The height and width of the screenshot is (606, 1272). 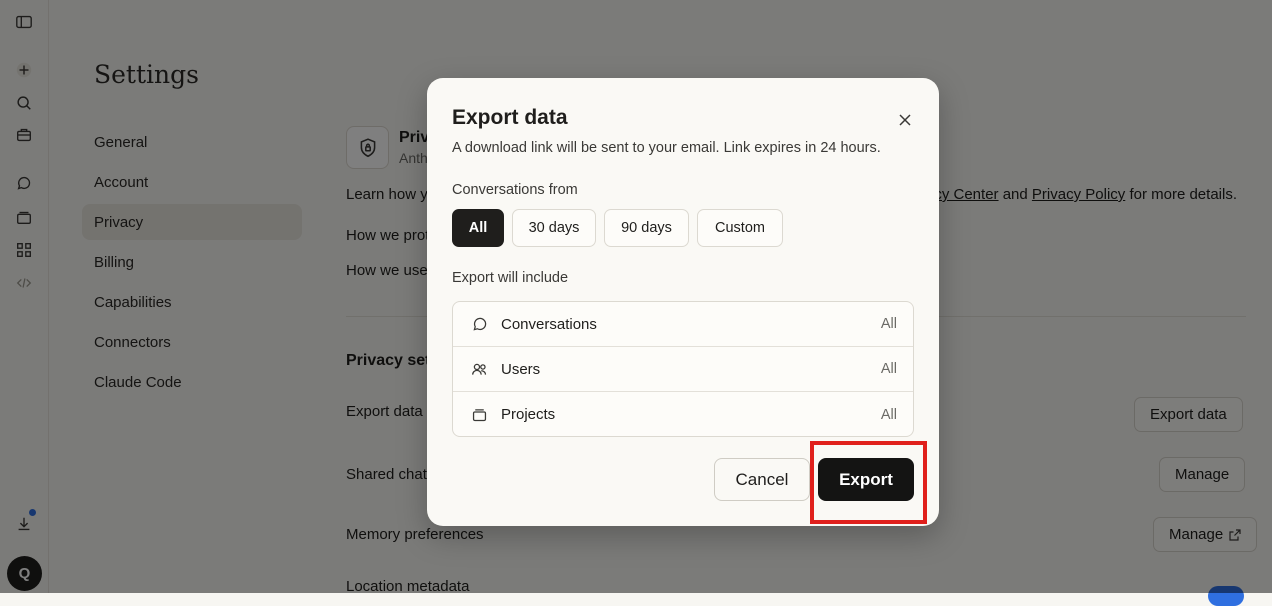 What do you see at coordinates (515, 190) in the screenshot?
I see `conversations-from-label: Conversations from` at bounding box center [515, 190].